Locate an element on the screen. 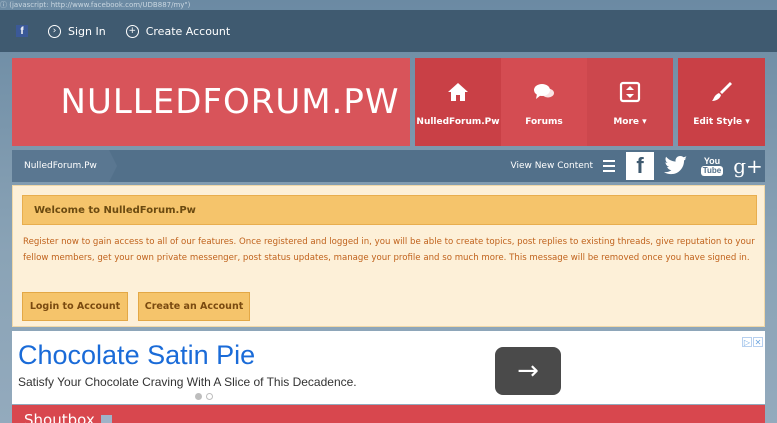 The width and height of the screenshot is (777, 423). gplus-social-button: g+ is located at coordinates (748, 166).